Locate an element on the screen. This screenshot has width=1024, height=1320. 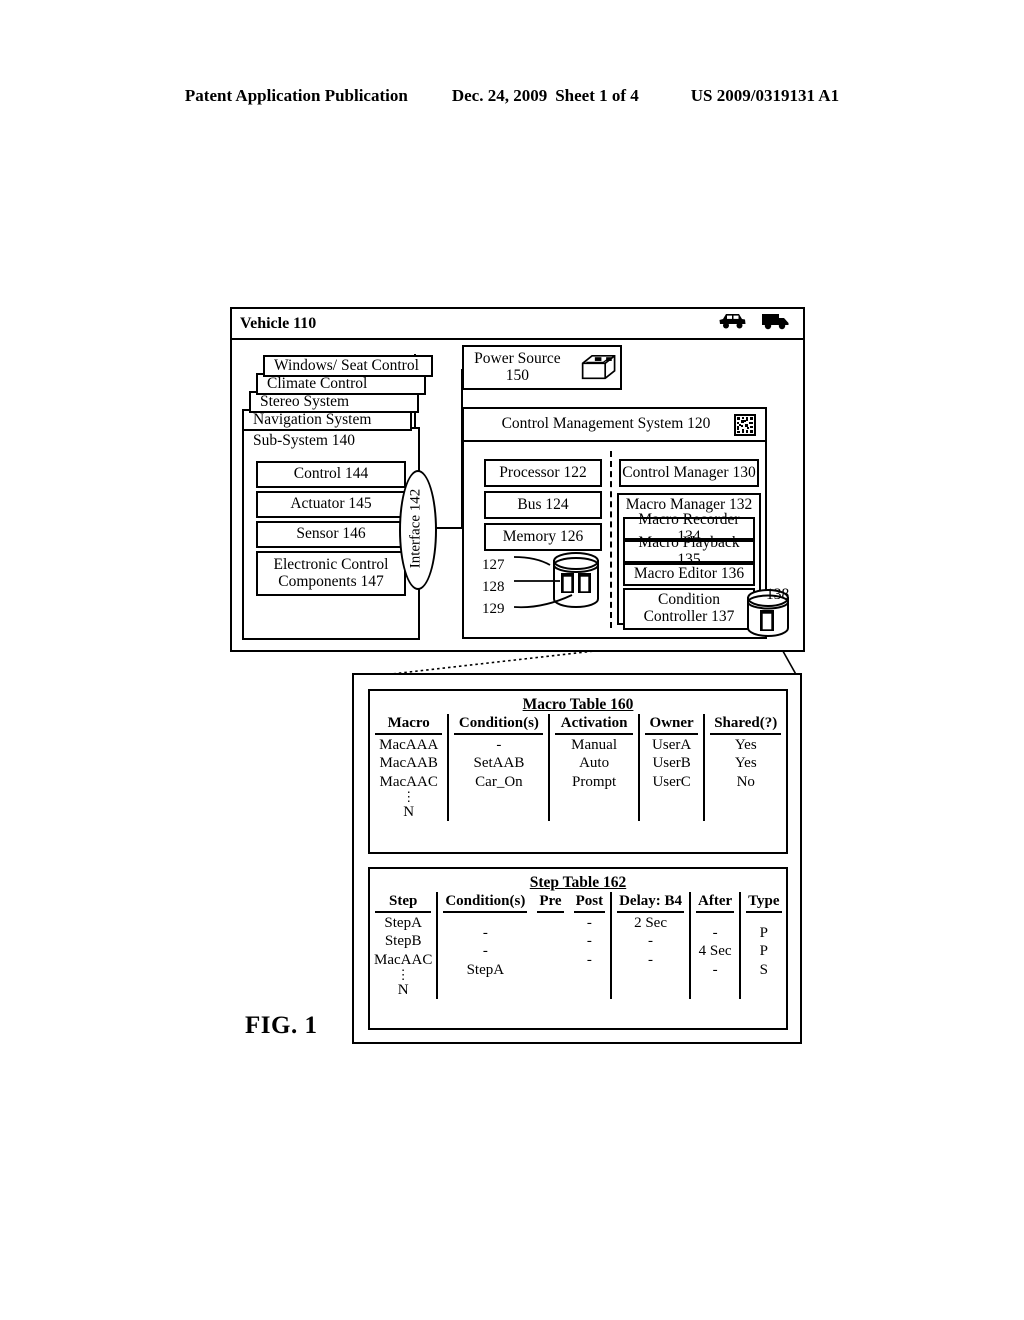
macro-playback-135-box: Macro Playback 135 is located at coordinates (689, 550).